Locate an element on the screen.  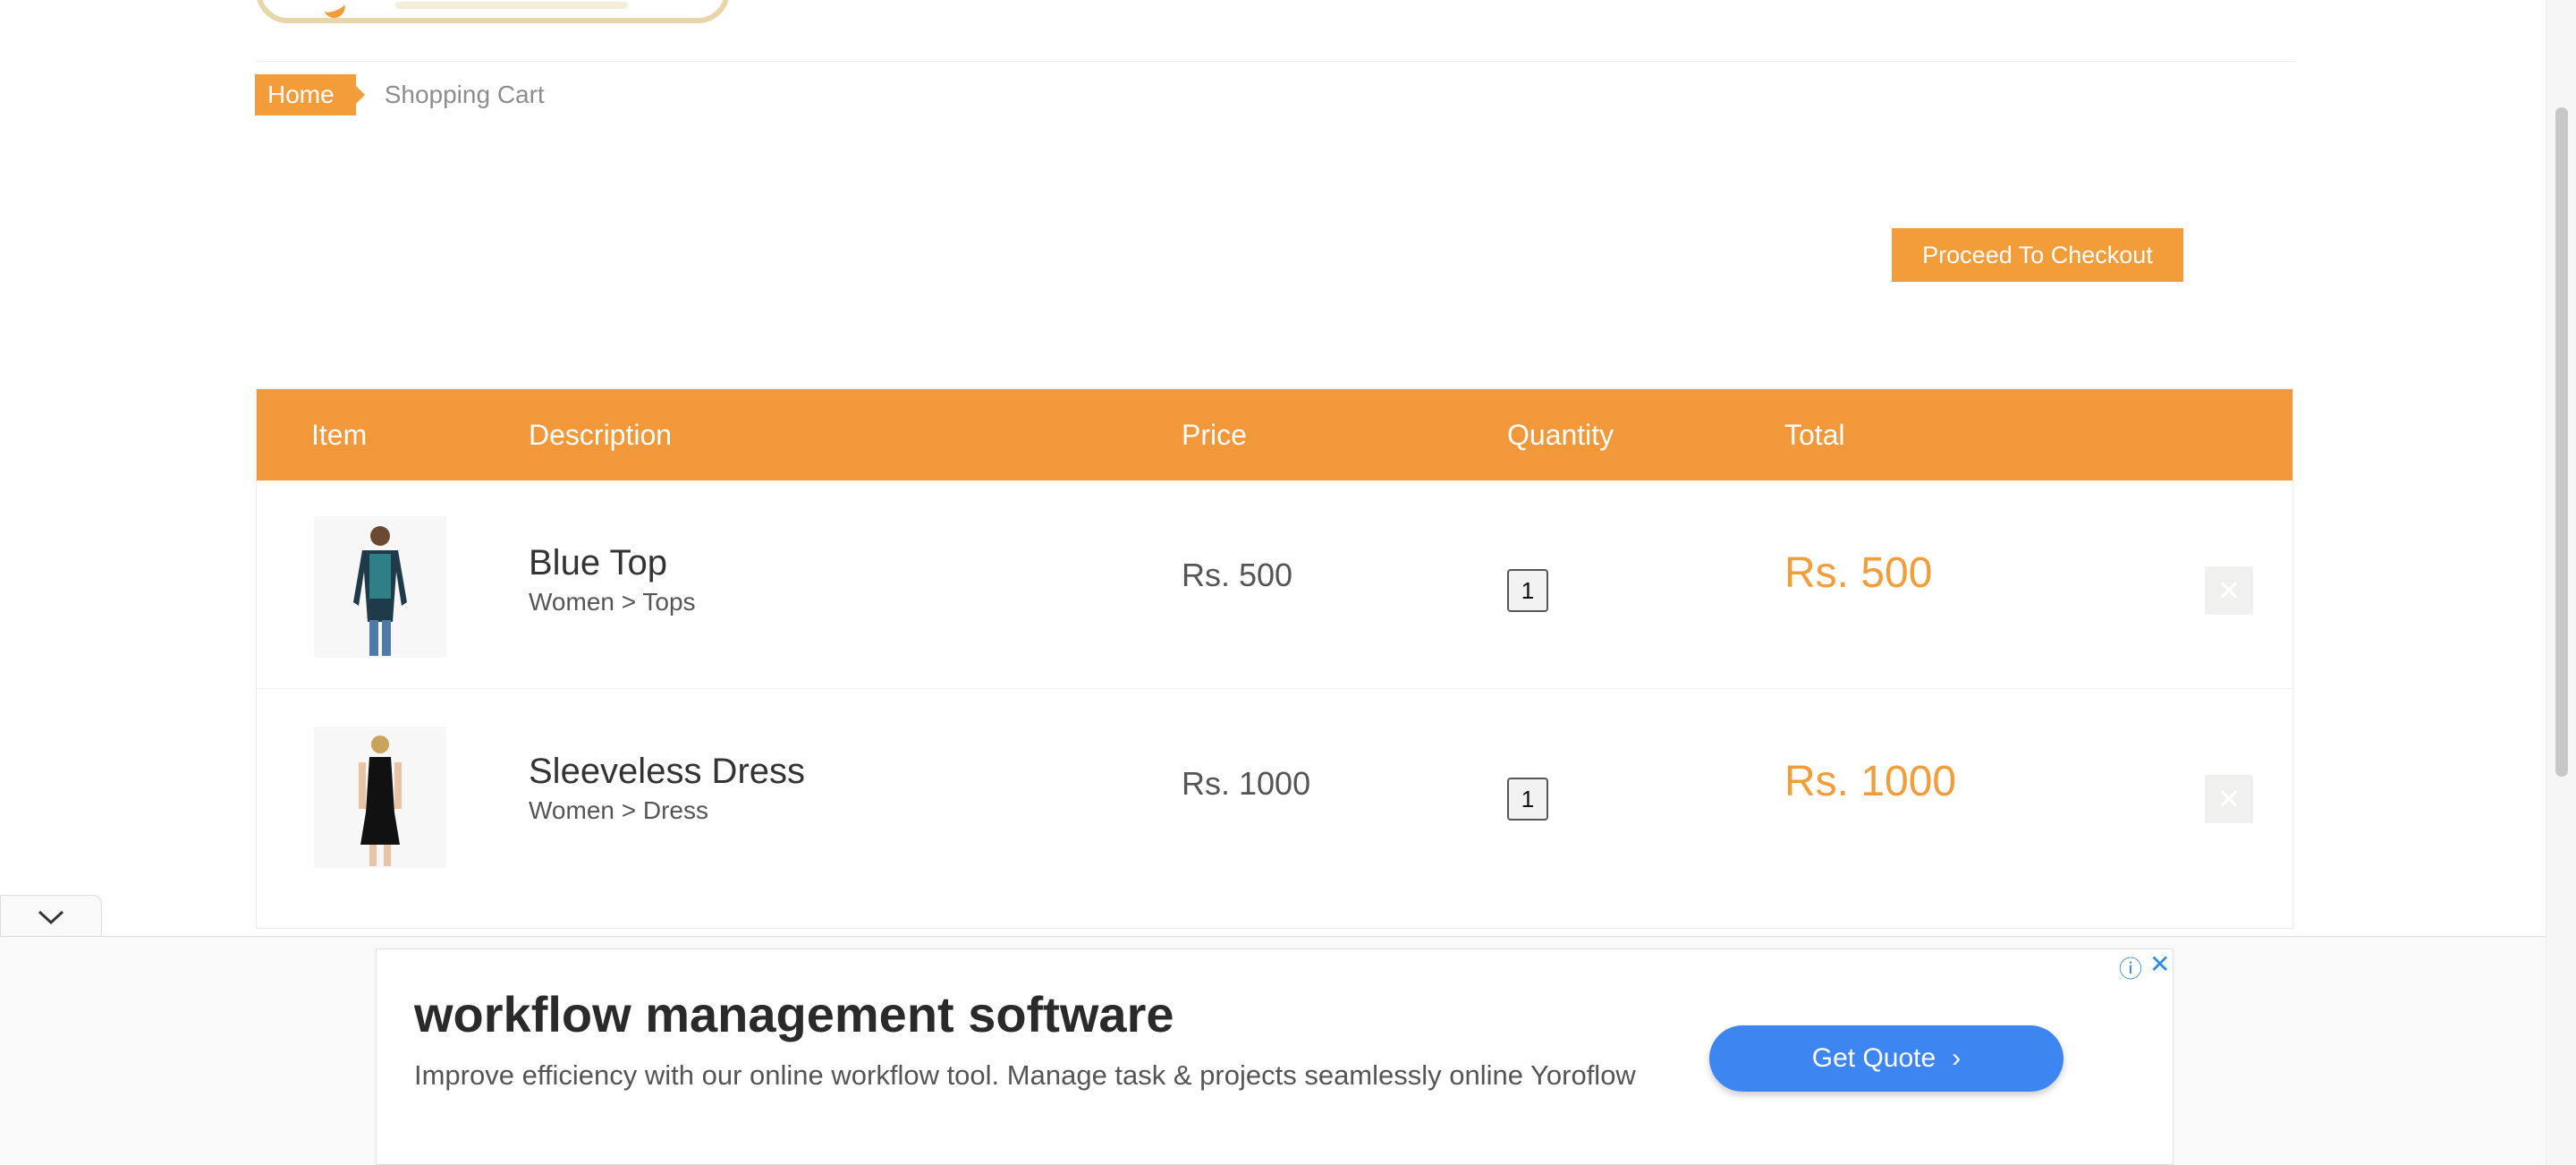
site-logo is located at coordinates (493, 11).